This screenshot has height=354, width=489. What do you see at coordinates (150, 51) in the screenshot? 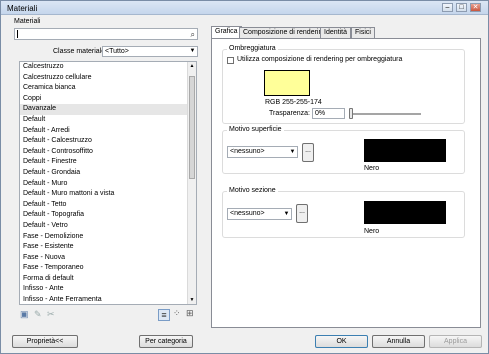
I see `class-filter-select: <Tutto> ▼` at bounding box center [150, 51].